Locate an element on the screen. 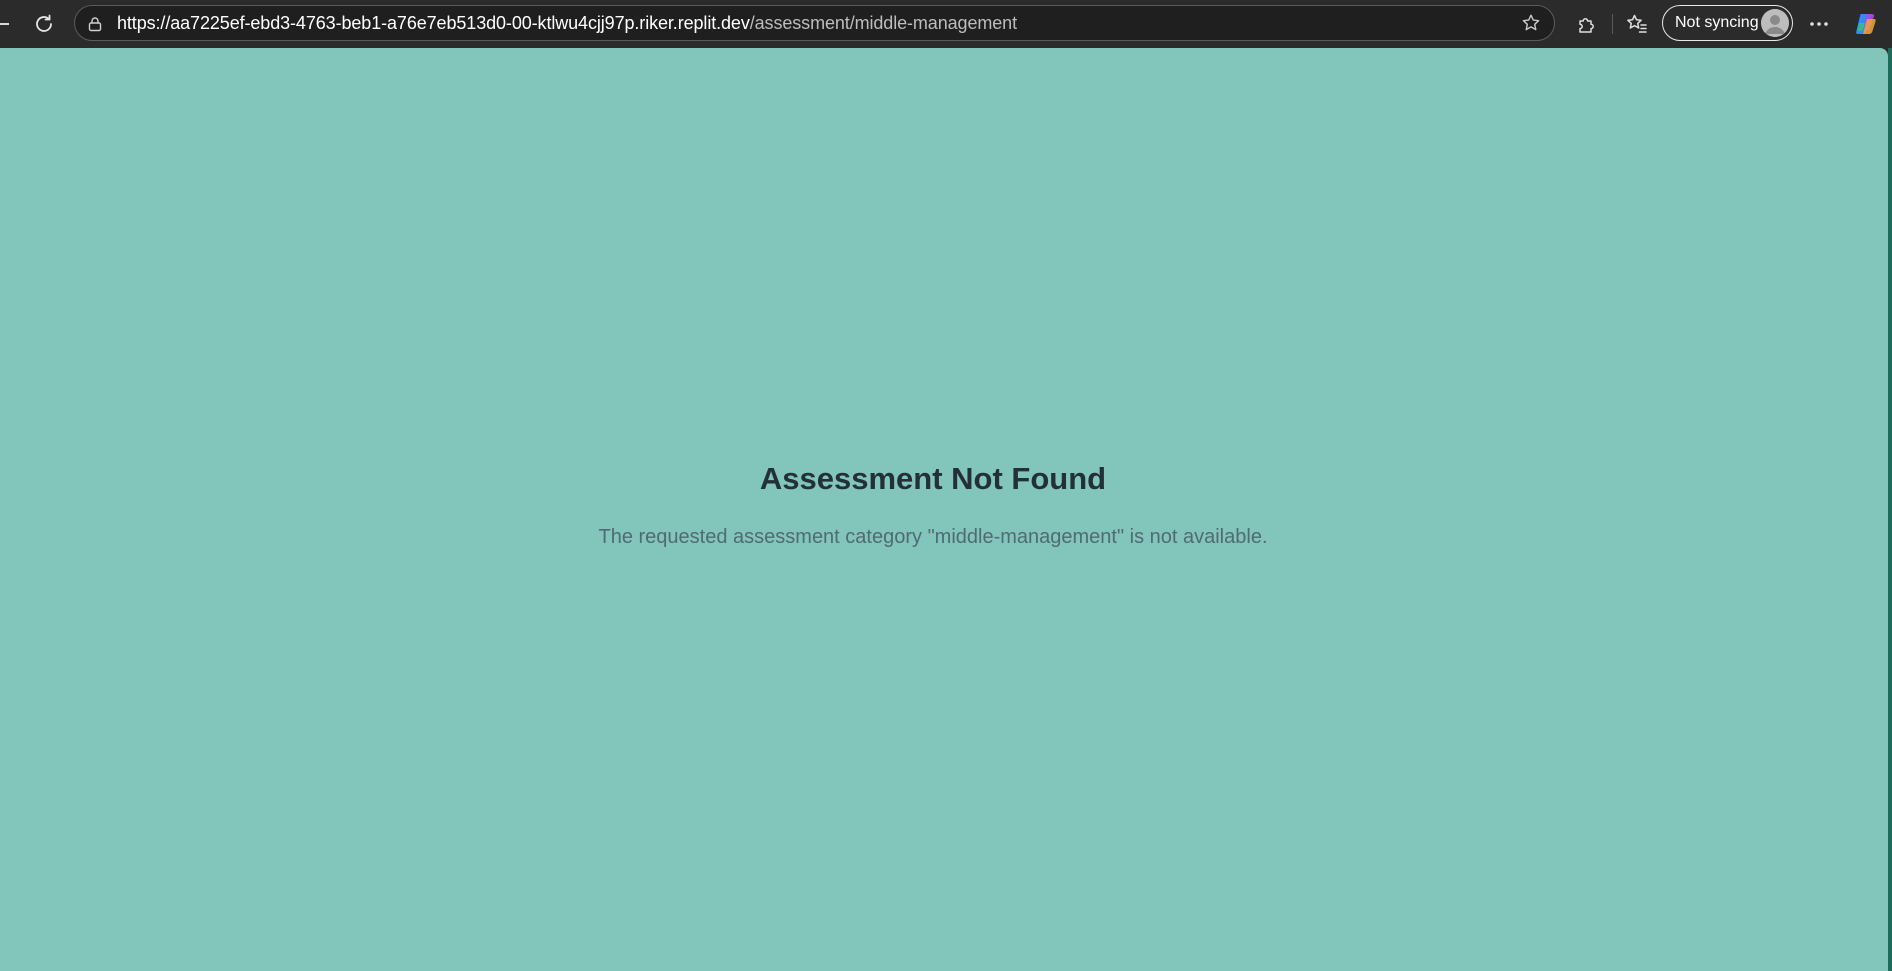 The width and height of the screenshot is (1892, 971). refresh-icon is located at coordinates (44, 24).